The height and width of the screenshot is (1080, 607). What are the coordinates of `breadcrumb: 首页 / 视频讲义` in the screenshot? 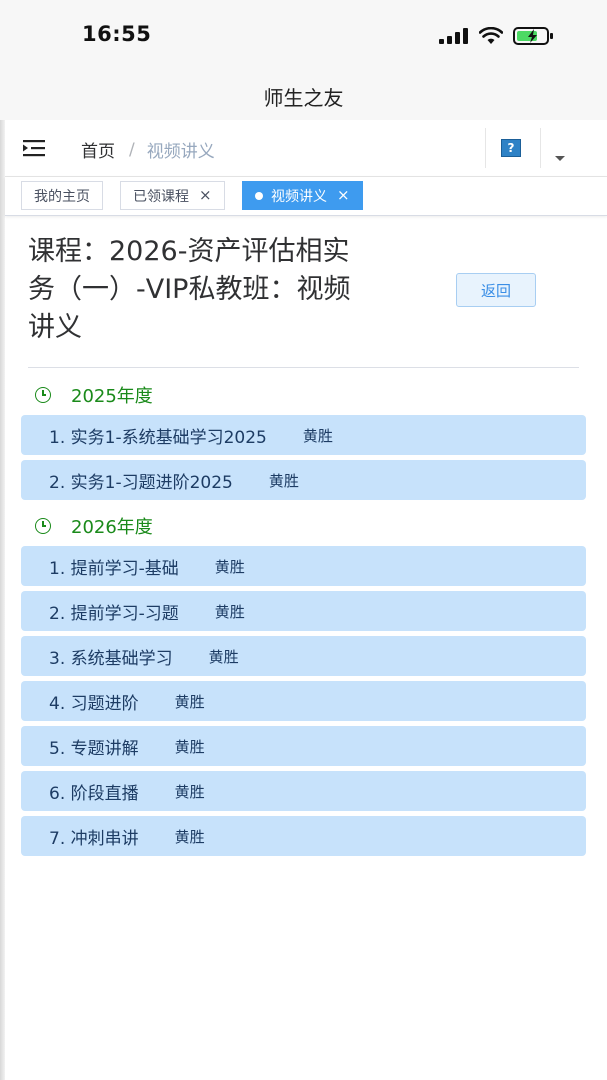 It's located at (148, 150).